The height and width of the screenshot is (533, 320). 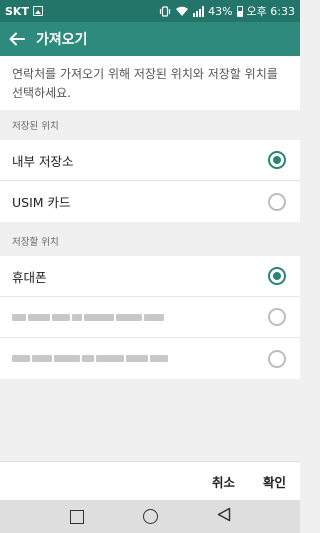 What do you see at coordinates (274, 481) in the screenshot?
I see `confirm-button: 확인` at bounding box center [274, 481].